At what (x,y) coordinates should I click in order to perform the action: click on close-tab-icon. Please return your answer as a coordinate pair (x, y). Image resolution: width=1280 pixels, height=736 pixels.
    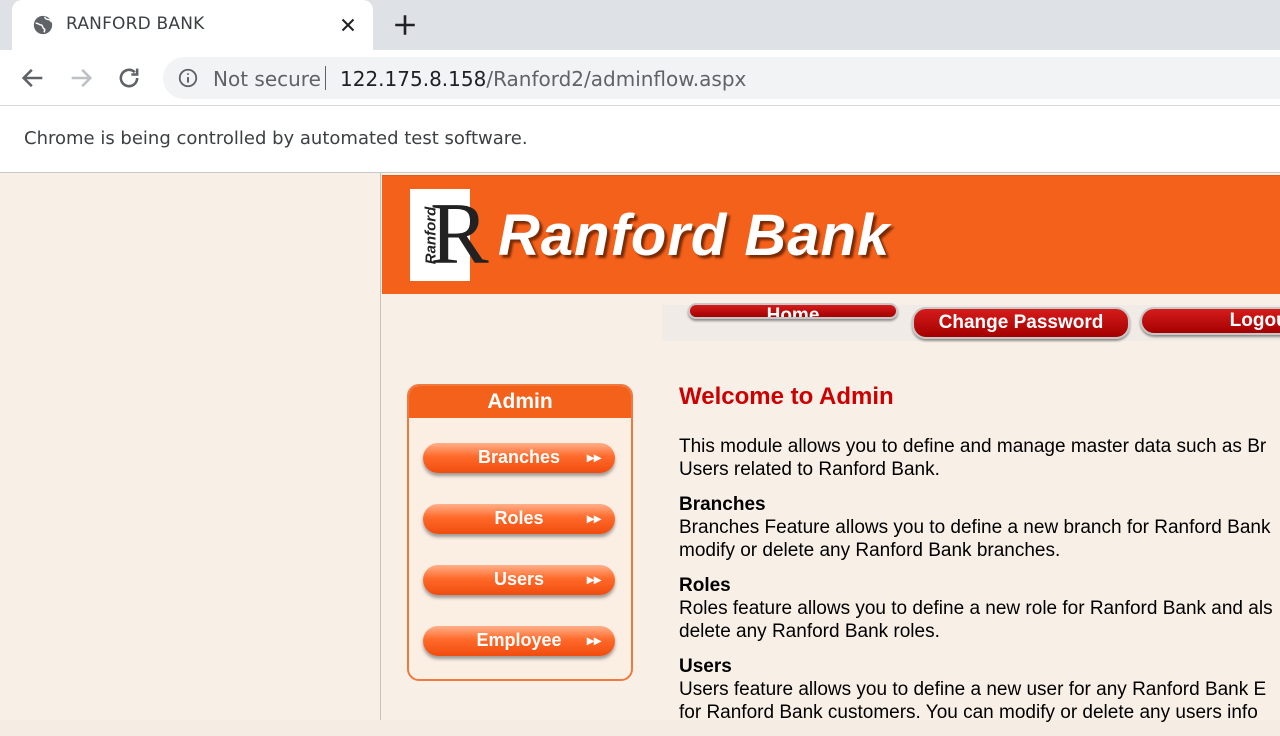
    Looking at the image, I should click on (348, 25).